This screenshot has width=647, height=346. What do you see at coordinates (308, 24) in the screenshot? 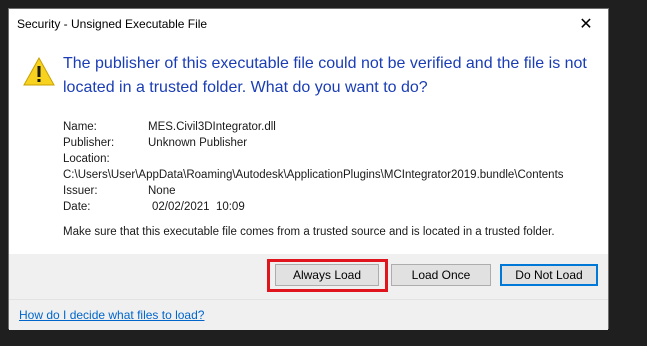
I see `title-bar: Security - Unsigned Executable File ✕` at bounding box center [308, 24].